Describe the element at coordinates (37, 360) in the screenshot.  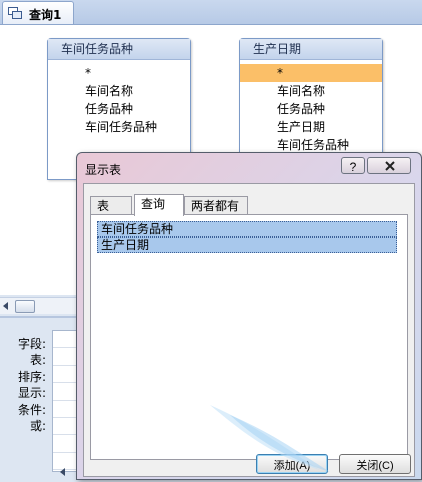
I see `grid-row-label: 表:` at that location.